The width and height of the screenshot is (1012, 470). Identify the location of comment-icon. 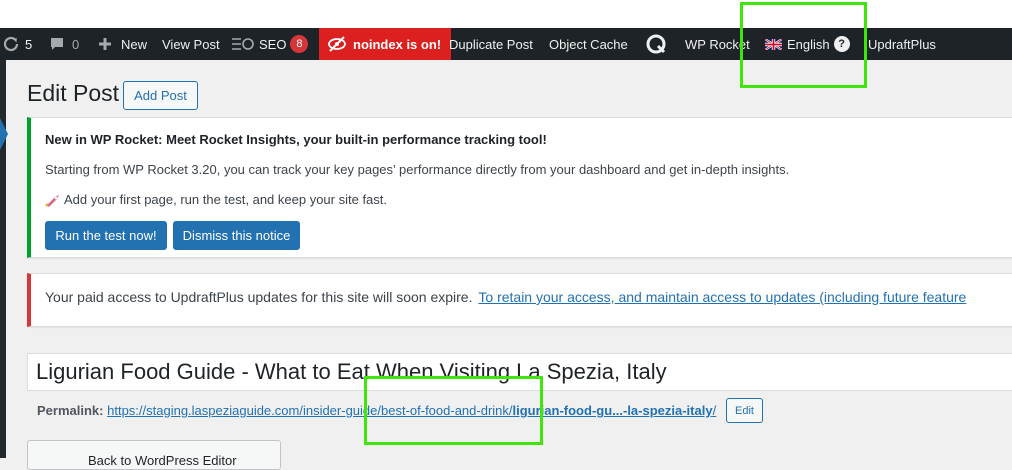
(57, 44).